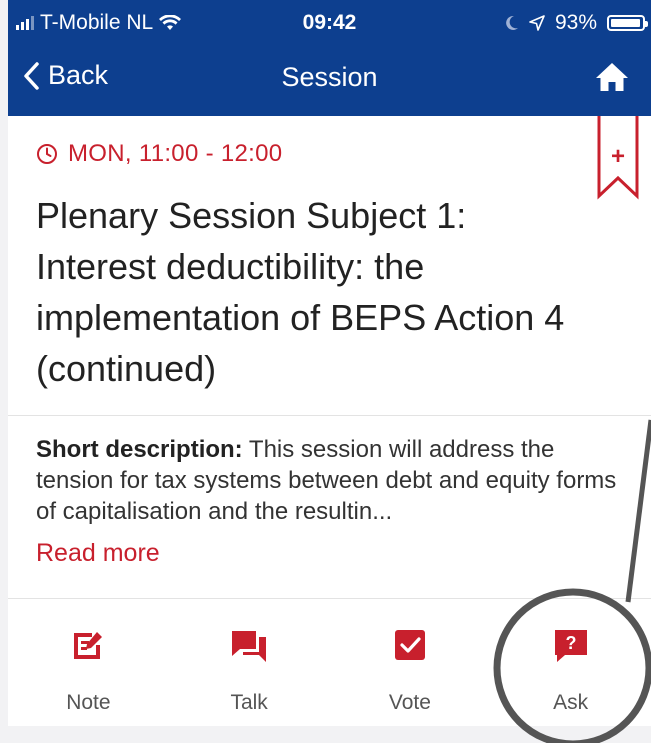  What do you see at coordinates (88, 702) in the screenshot?
I see `note-label: Note` at bounding box center [88, 702].